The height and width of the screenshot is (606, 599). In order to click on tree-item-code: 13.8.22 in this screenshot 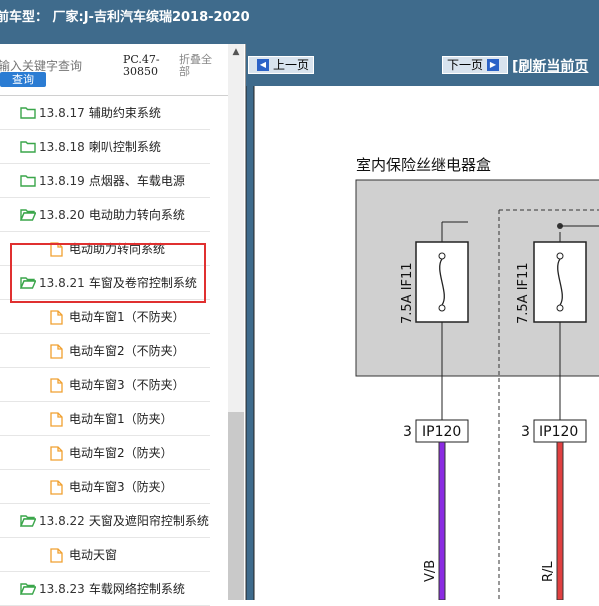, I will do `click(62, 520)`.